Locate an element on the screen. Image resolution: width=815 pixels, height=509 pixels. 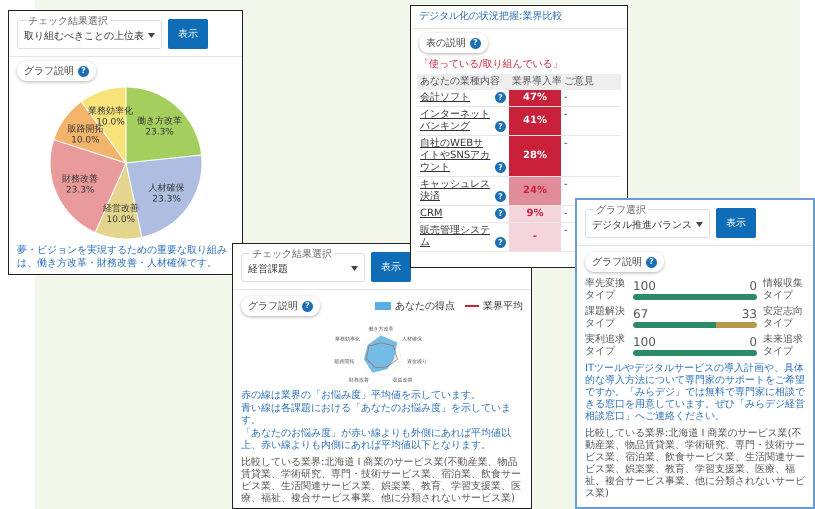
item-link: 販売管理システム is located at coordinates (456, 237).